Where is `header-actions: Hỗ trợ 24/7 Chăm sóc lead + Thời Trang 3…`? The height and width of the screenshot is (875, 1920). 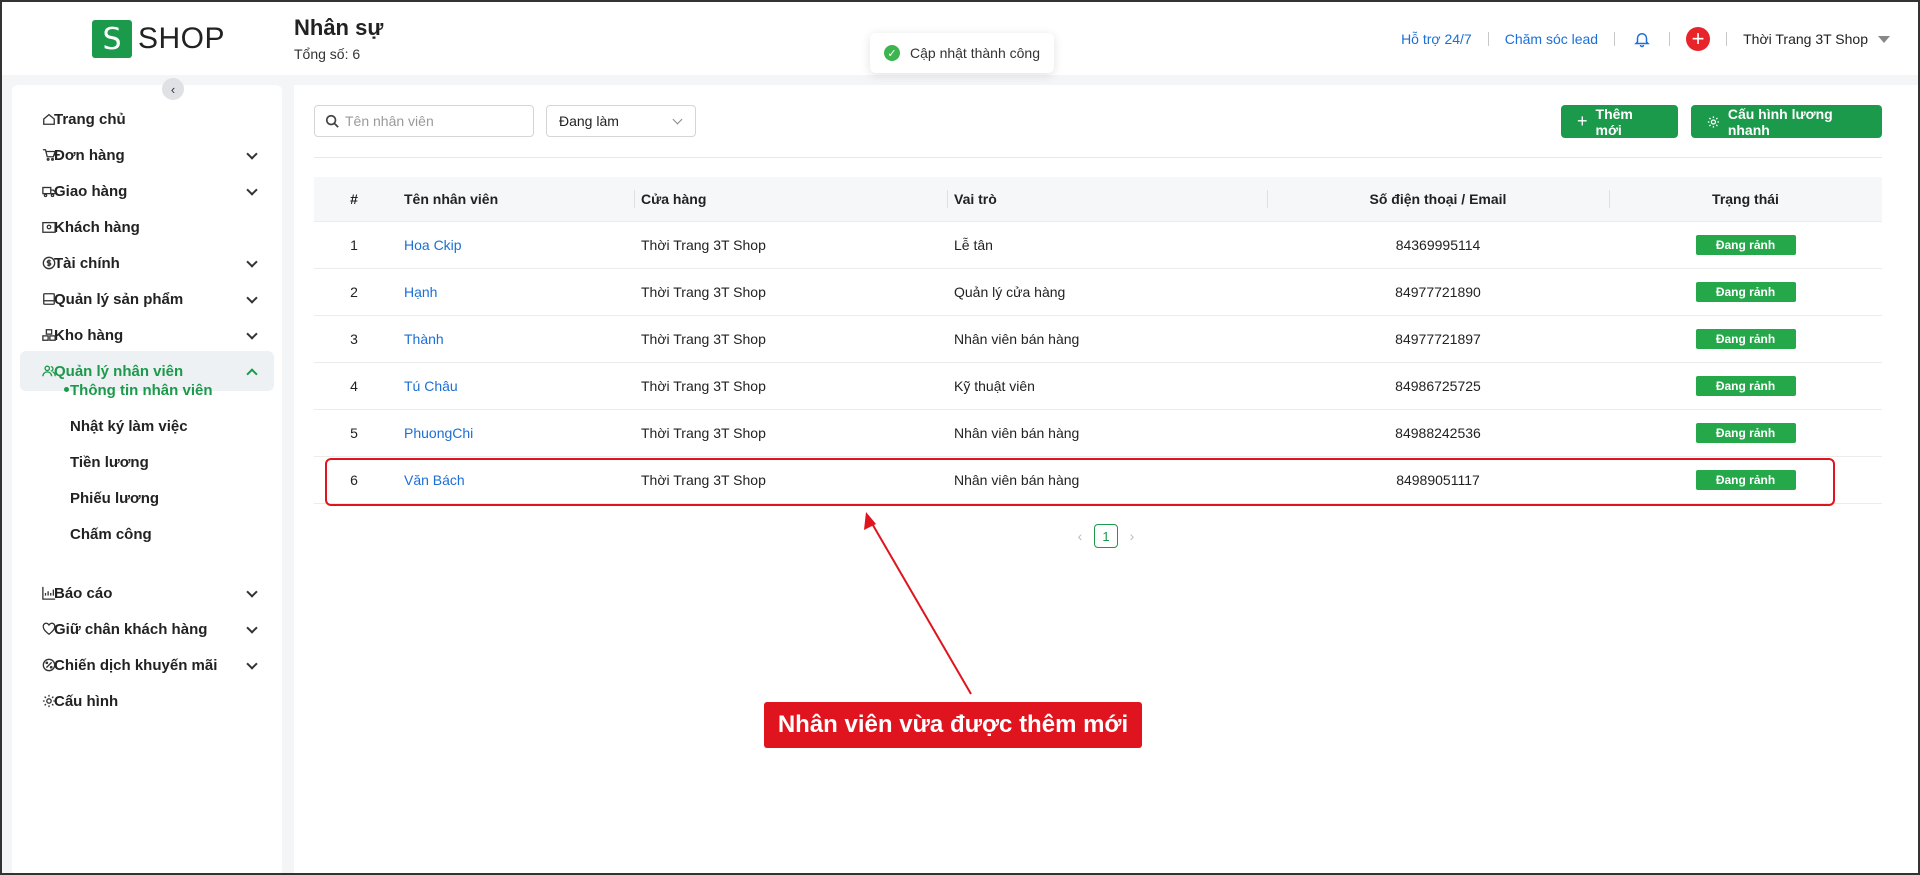 header-actions: Hỗ trợ 24/7 Chăm sóc lead + Thời Trang 3… is located at coordinates (1645, 39).